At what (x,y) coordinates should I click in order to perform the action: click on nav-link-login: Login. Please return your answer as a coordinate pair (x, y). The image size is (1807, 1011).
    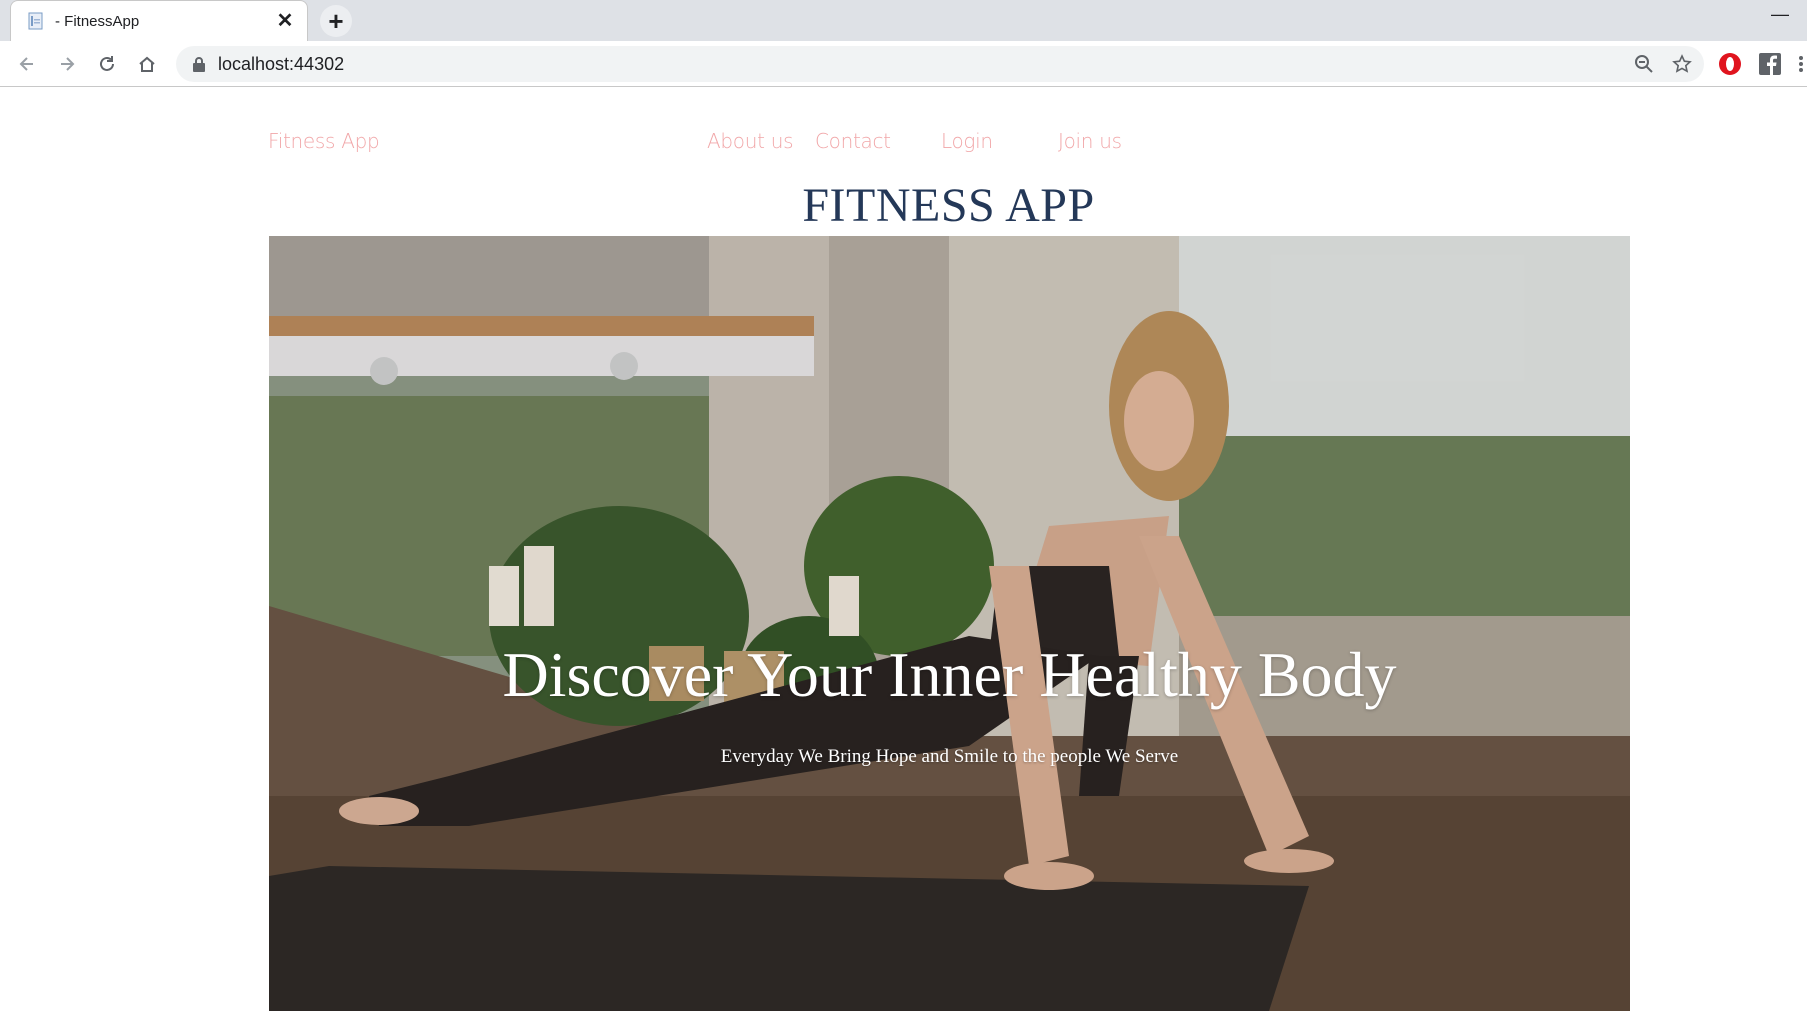
    Looking at the image, I should click on (967, 141).